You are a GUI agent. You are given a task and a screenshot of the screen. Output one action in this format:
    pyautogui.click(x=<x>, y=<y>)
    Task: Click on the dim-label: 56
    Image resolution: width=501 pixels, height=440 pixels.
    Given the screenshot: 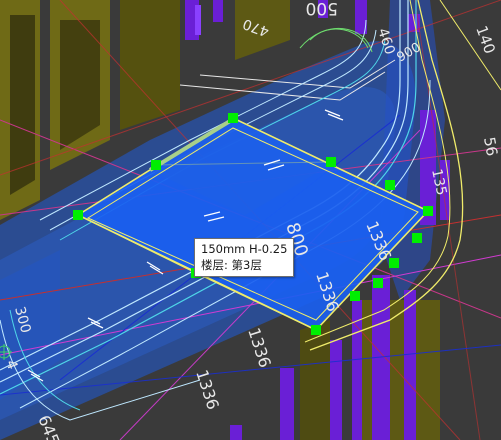 What is the action you would take?
    pyautogui.click(x=490, y=147)
    